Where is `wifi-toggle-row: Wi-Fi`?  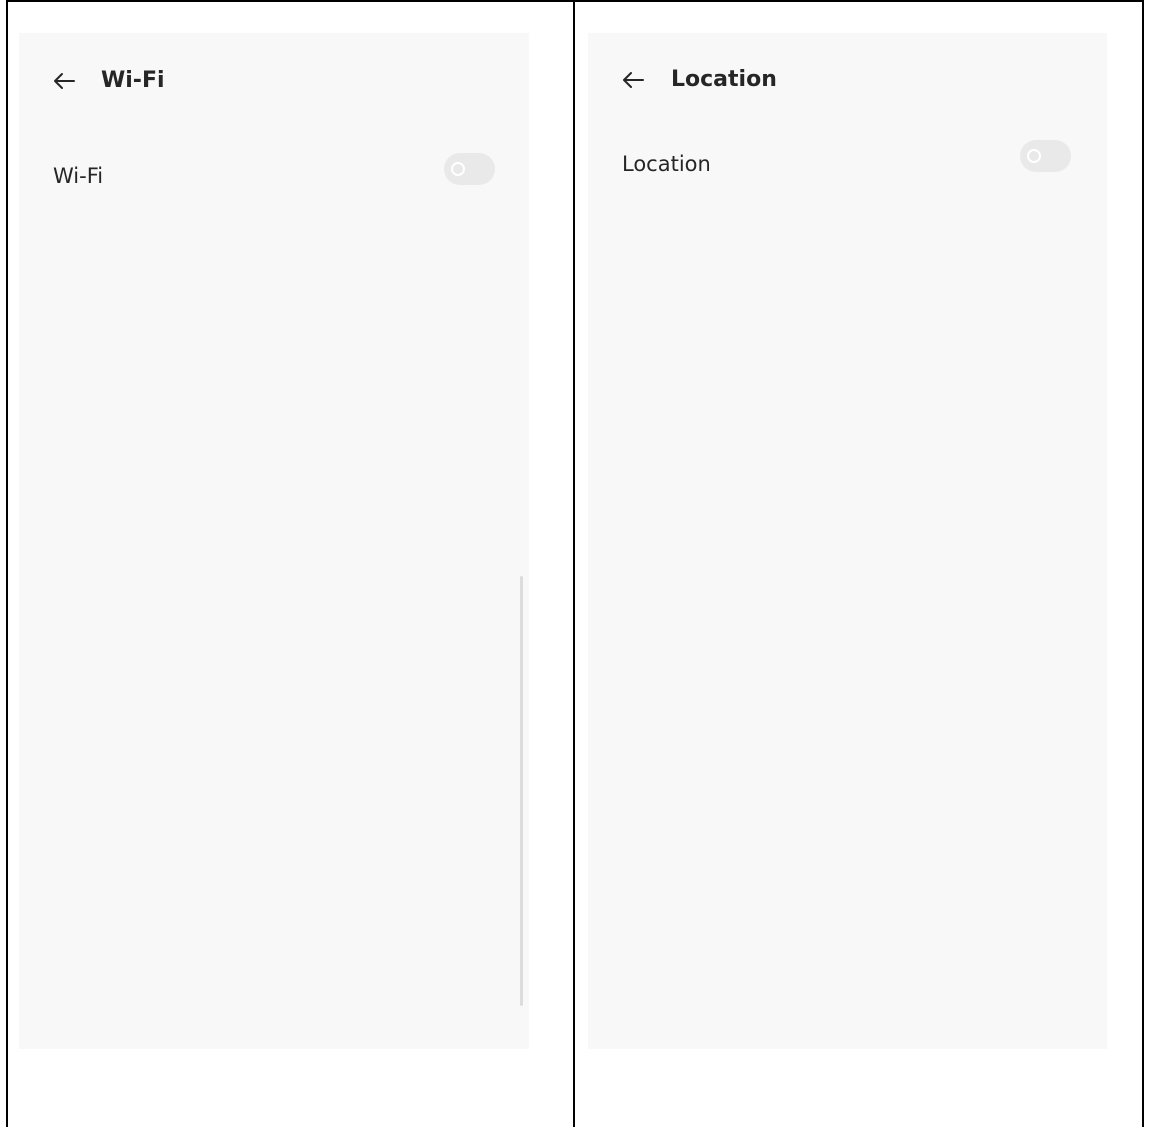 wifi-toggle-row: Wi-Fi is located at coordinates (274, 174).